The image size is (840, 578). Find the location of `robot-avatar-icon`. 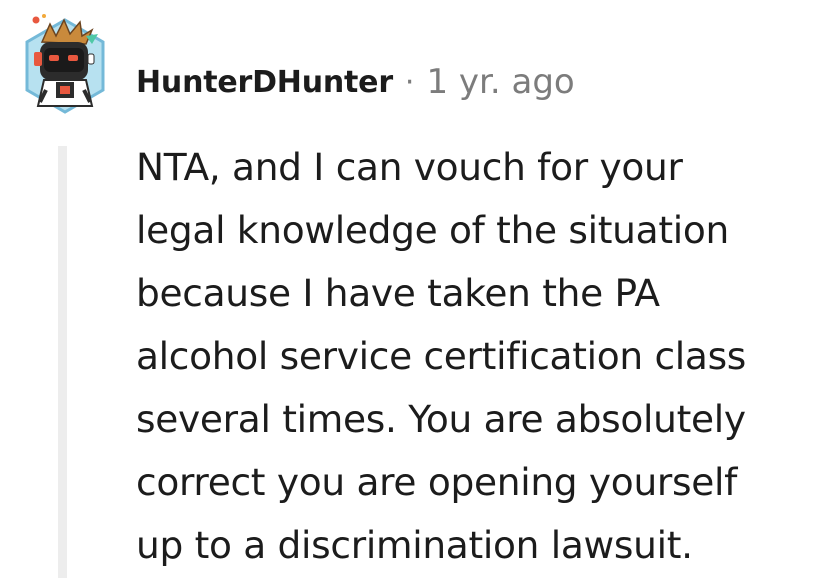

robot-avatar-icon is located at coordinates (65, 64).